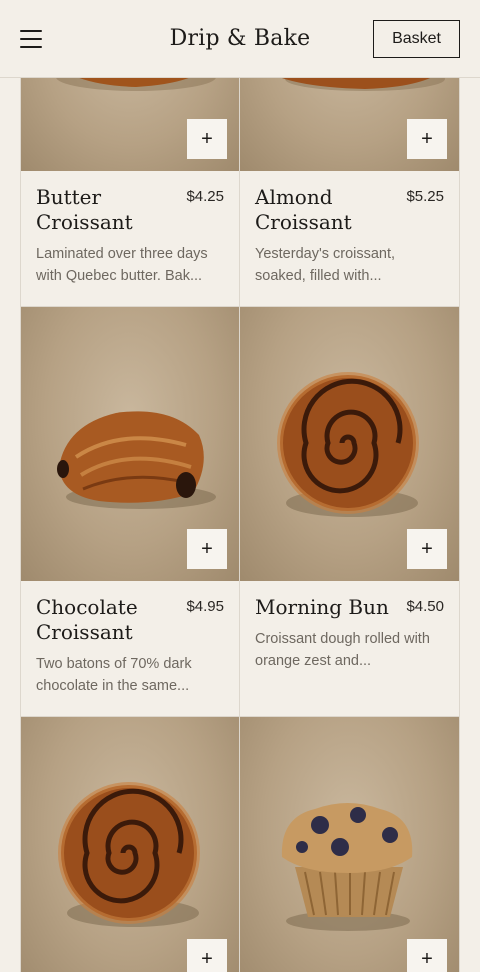 This screenshot has height=972, width=480. Describe the element at coordinates (425, 196) in the screenshot. I see `product-price: $5.25` at that location.